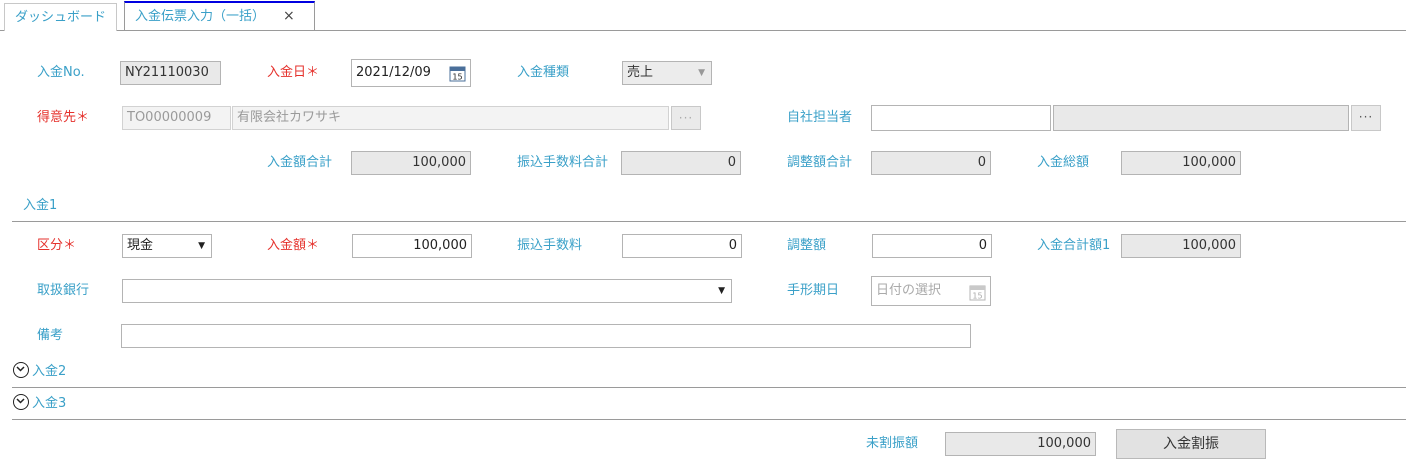 The width and height of the screenshot is (1406, 475). What do you see at coordinates (1063, 162) in the screenshot?
I see `grand-total-label: 入金総額` at bounding box center [1063, 162].